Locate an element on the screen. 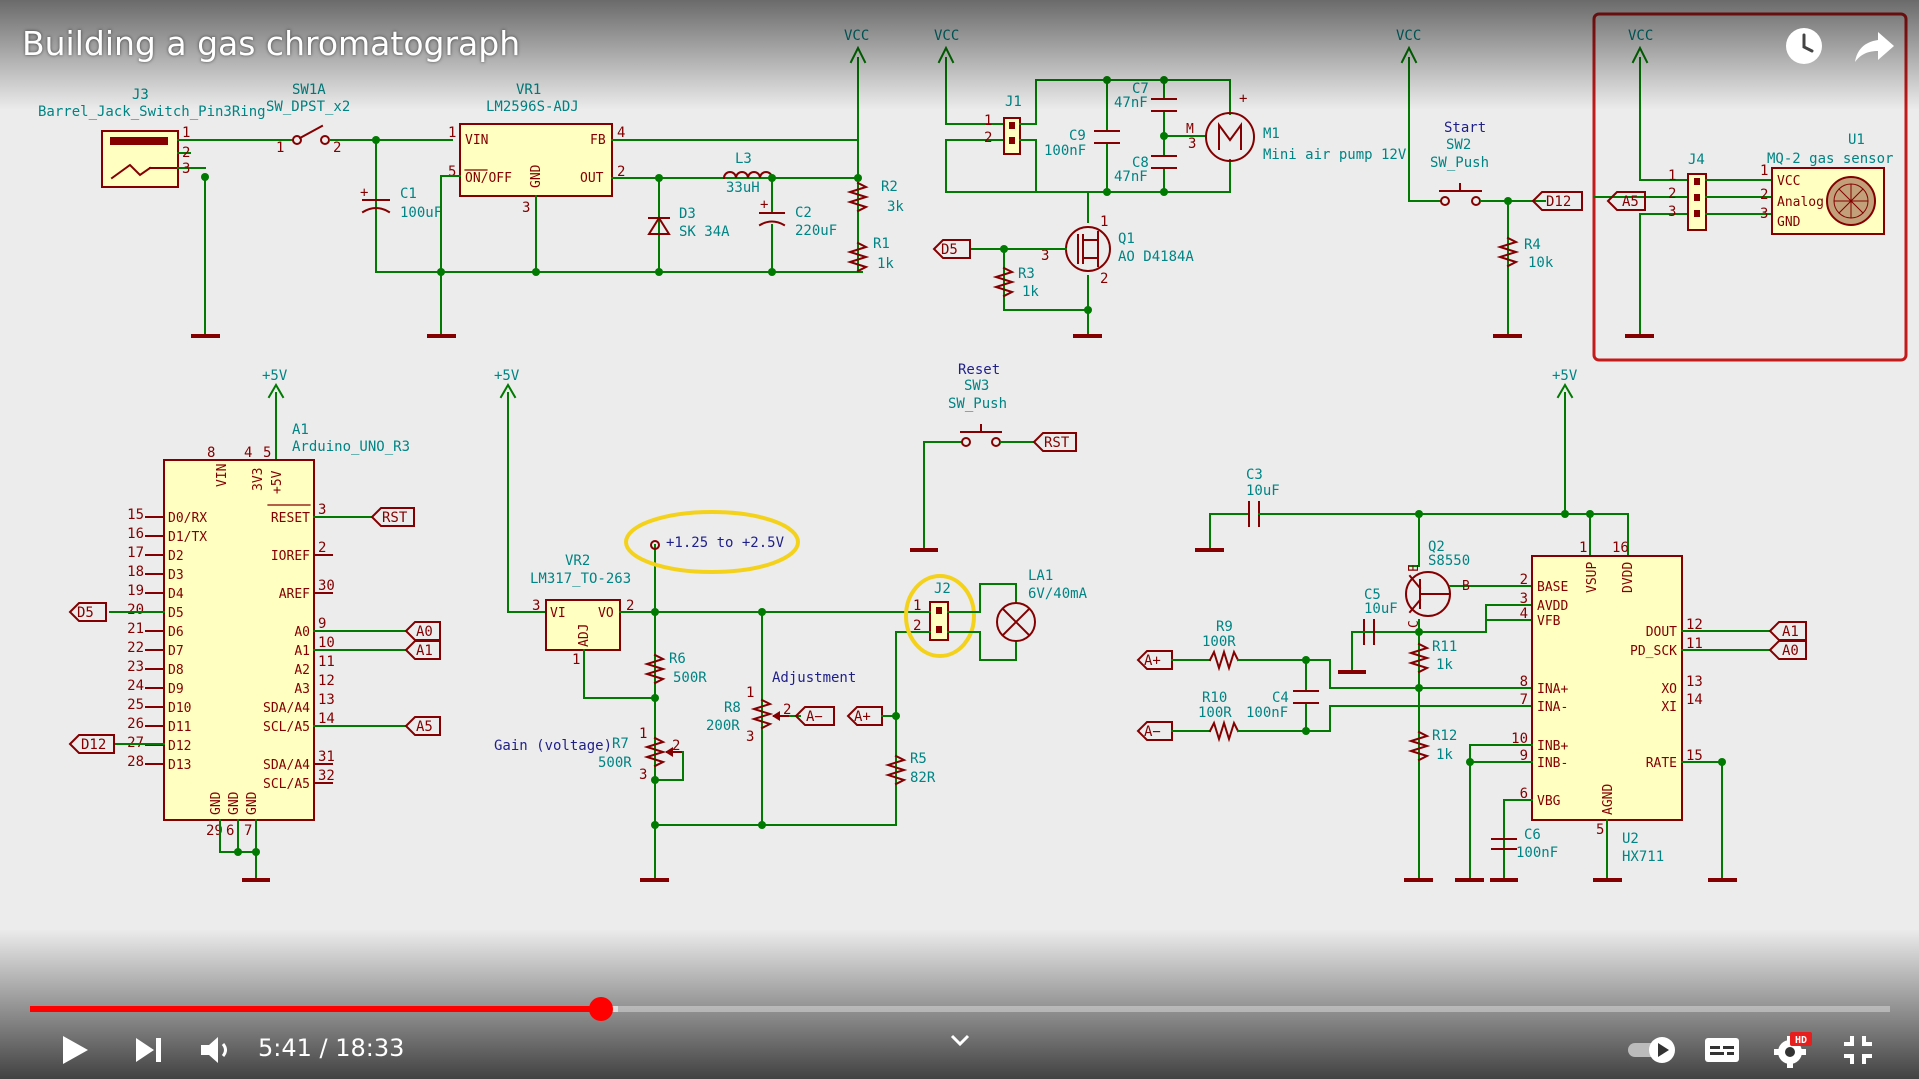 This screenshot has height=1079, width=1919. q2-pin-c: C is located at coordinates (1414, 624).